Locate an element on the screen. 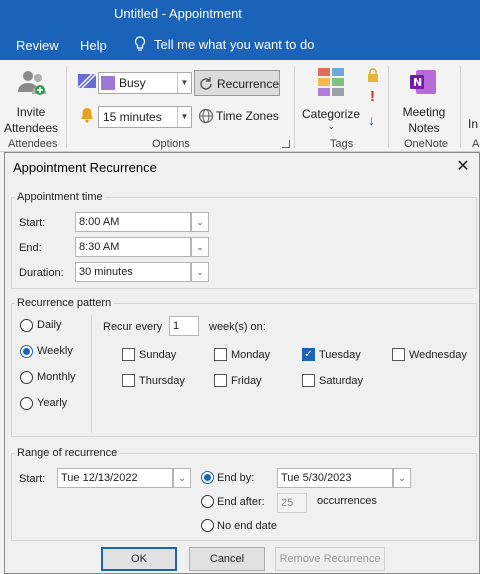 This screenshot has width=480, height=574. no-end-date-radio is located at coordinates (207, 525).